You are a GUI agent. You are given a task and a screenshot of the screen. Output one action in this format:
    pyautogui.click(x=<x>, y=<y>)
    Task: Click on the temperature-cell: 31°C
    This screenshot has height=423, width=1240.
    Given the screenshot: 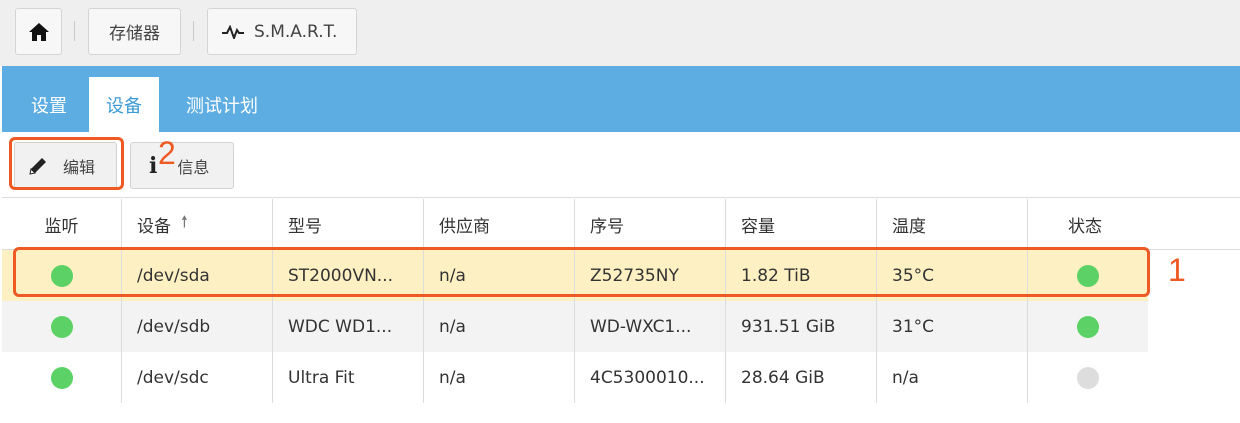 What is the action you would take?
    pyautogui.click(x=952, y=326)
    